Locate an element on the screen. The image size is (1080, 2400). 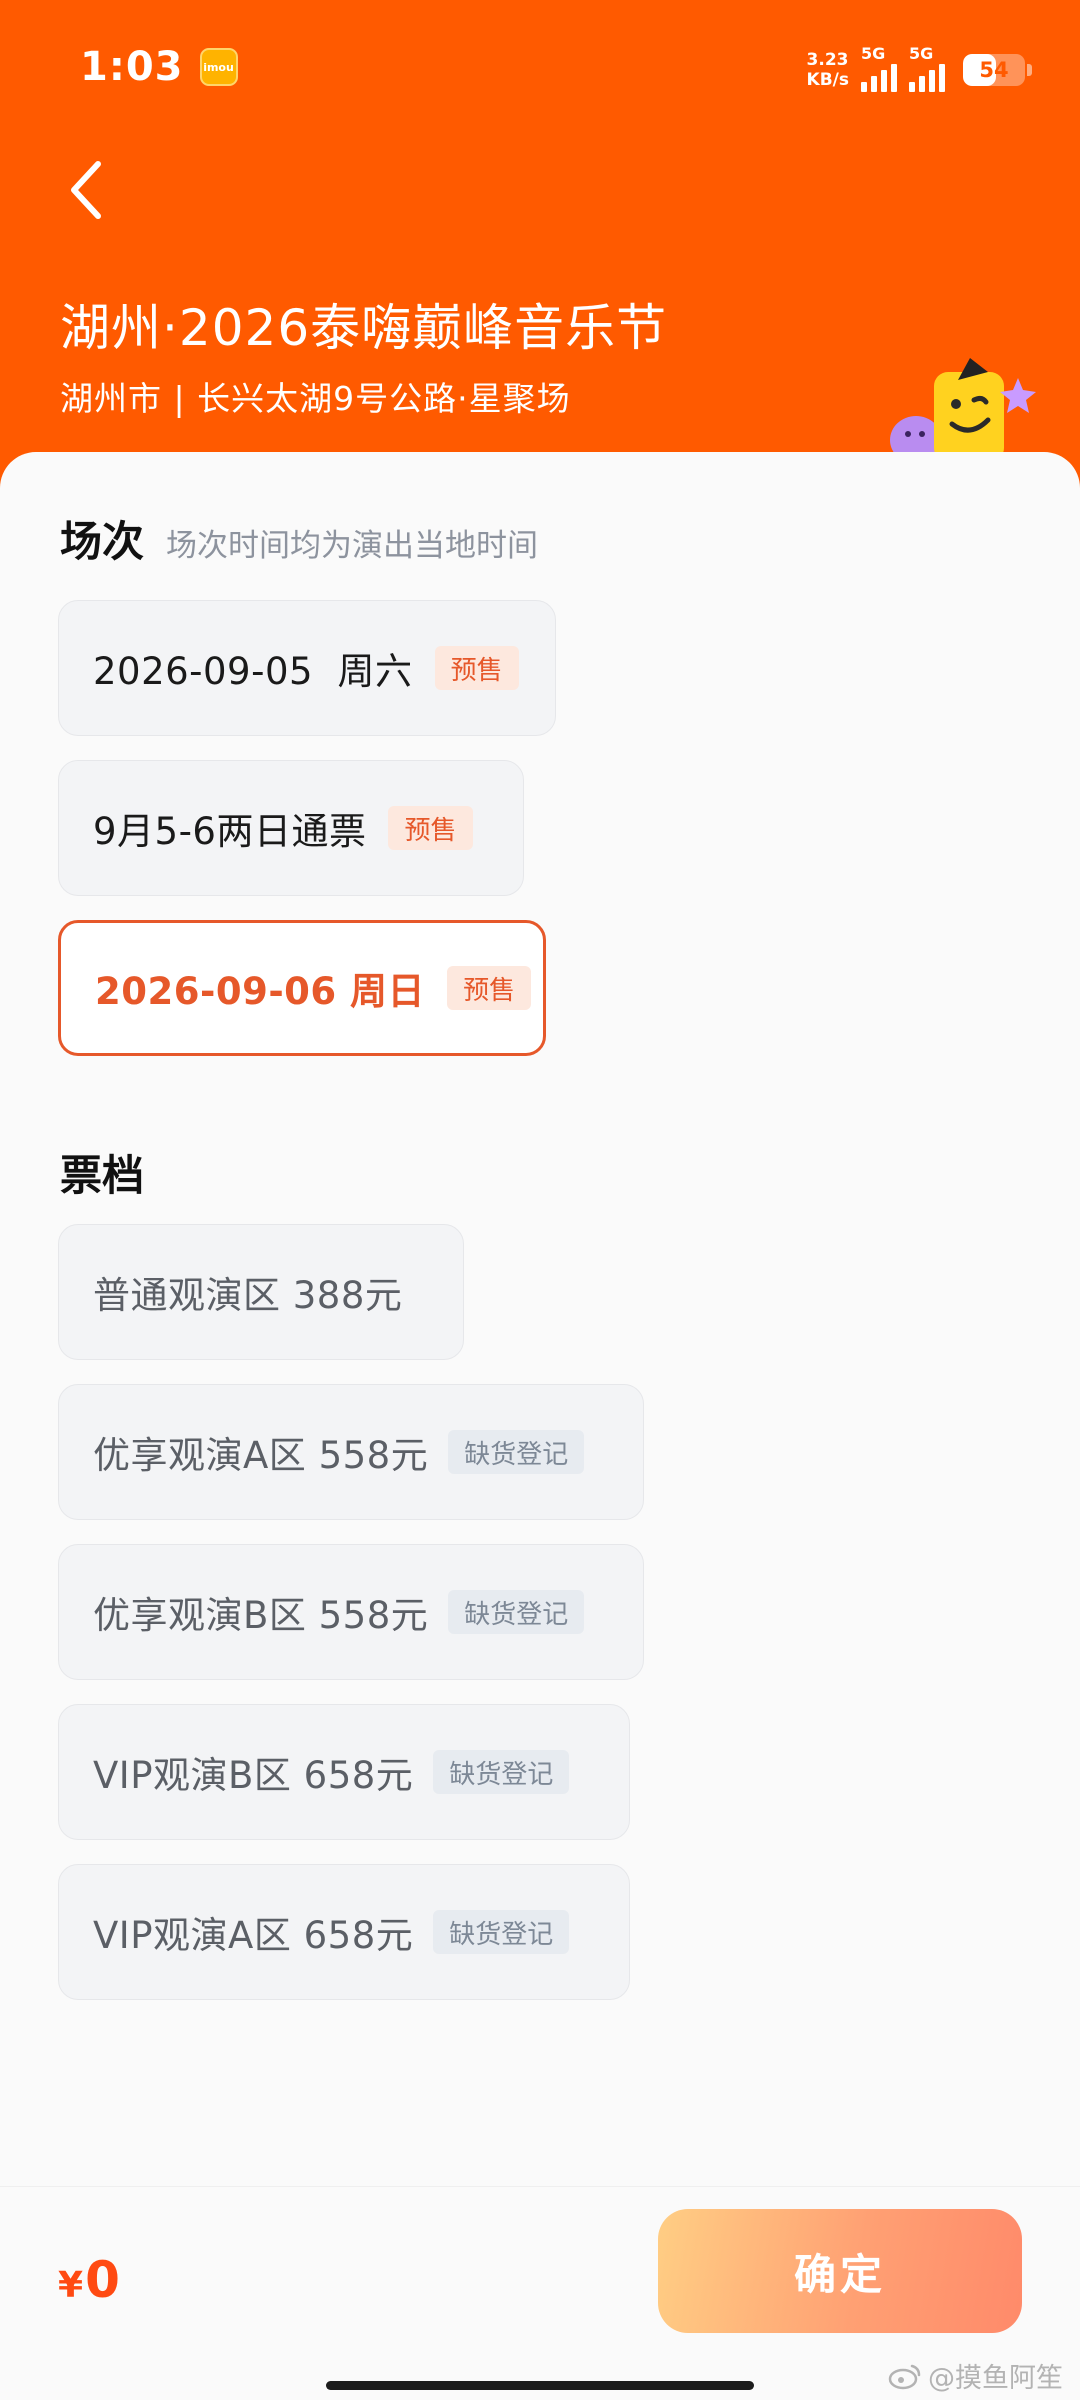
battery-level: 54 is located at coordinates (994, 70).